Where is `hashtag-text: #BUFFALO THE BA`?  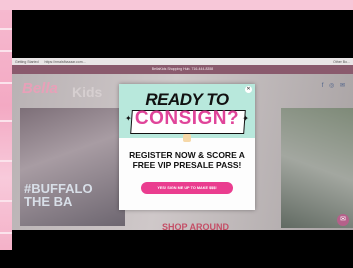 hashtag-text: #BUFFALO THE BA is located at coordinates (58, 195).